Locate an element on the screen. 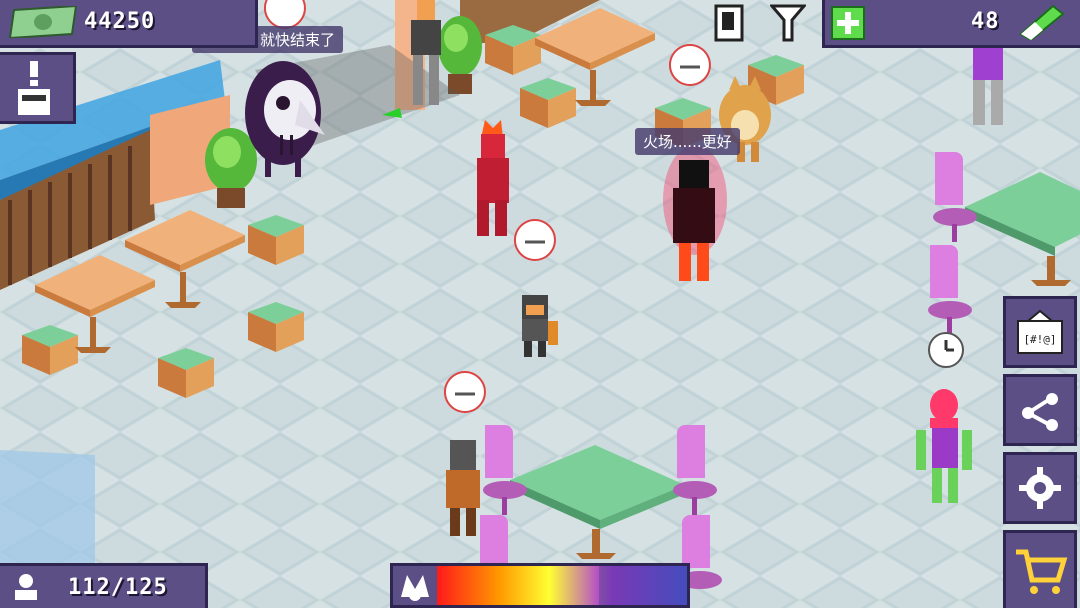 The width and height of the screenshot is (1080, 608). population-value: 112/125 is located at coordinates (118, 587).